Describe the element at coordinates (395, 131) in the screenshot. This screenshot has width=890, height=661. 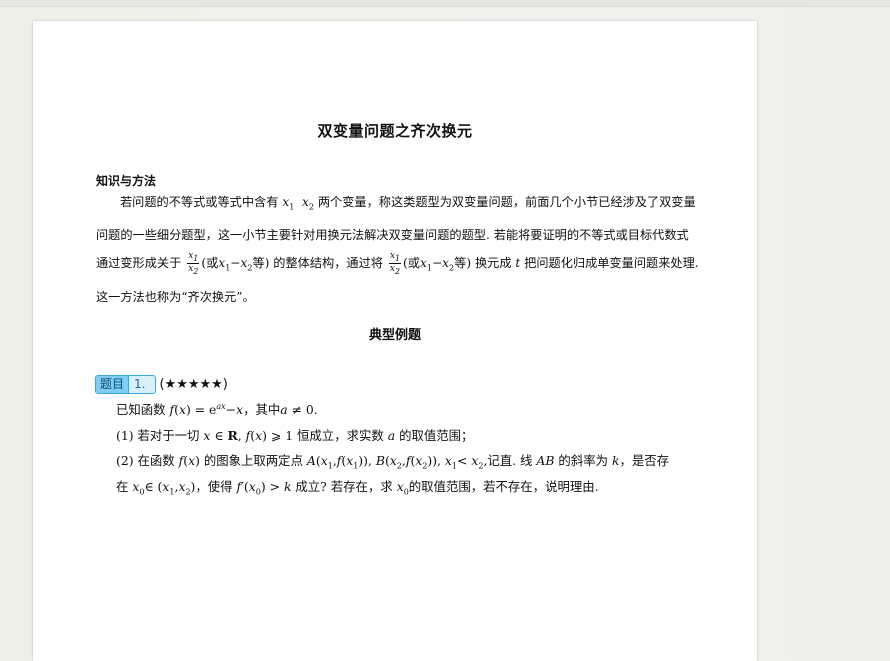
I see `document-title: 双变量问题之齐次换元` at that location.